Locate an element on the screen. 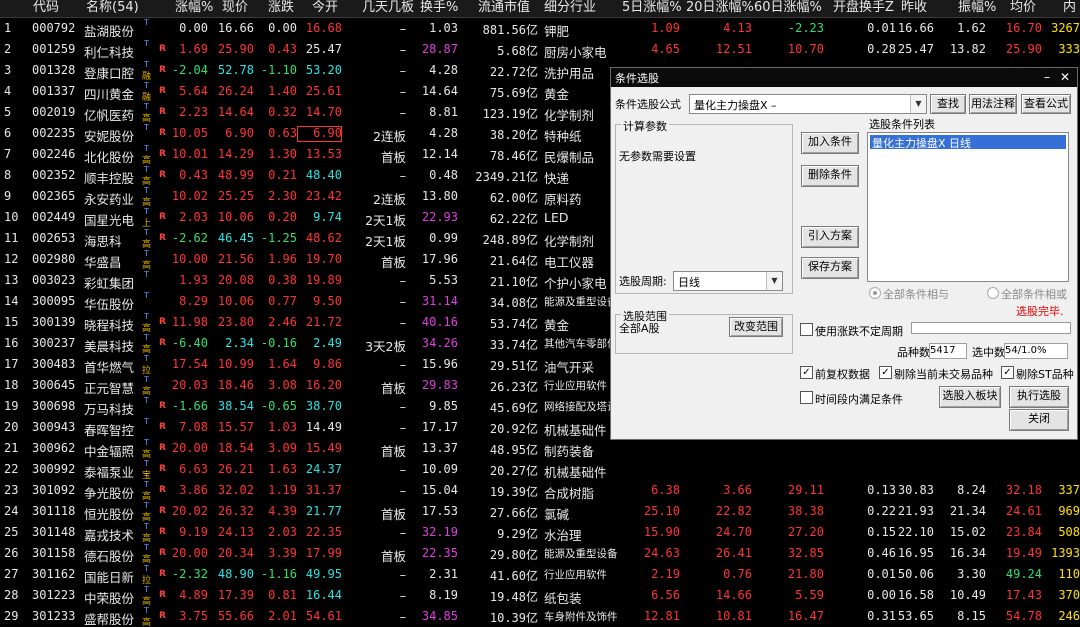 This screenshot has width=1080, height=627. change-range-button: 改变范围 is located at coordinates (756, 327).